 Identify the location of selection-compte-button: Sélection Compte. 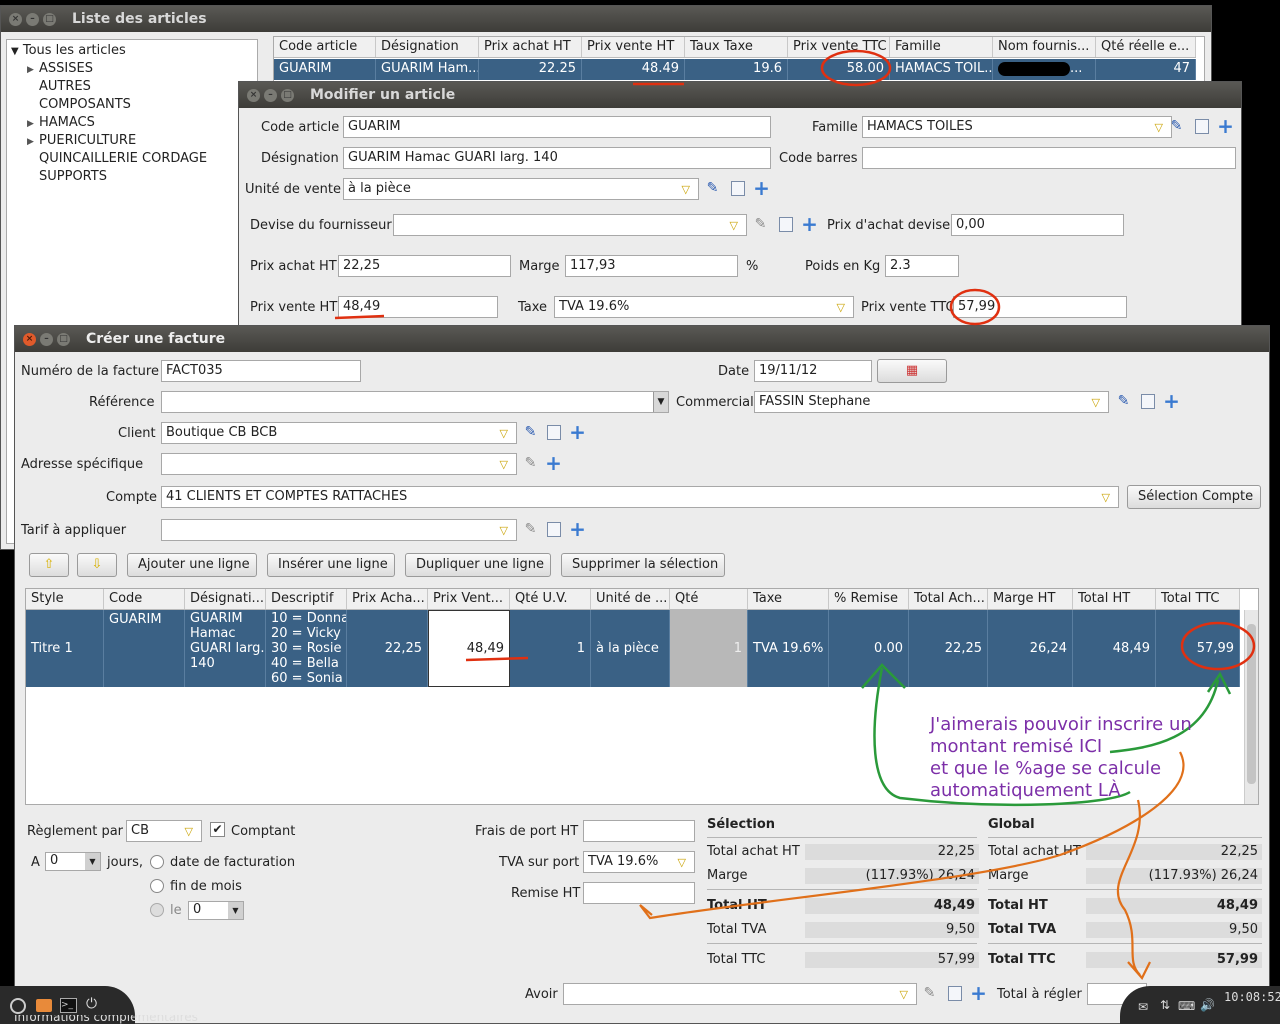
(1194, 497).